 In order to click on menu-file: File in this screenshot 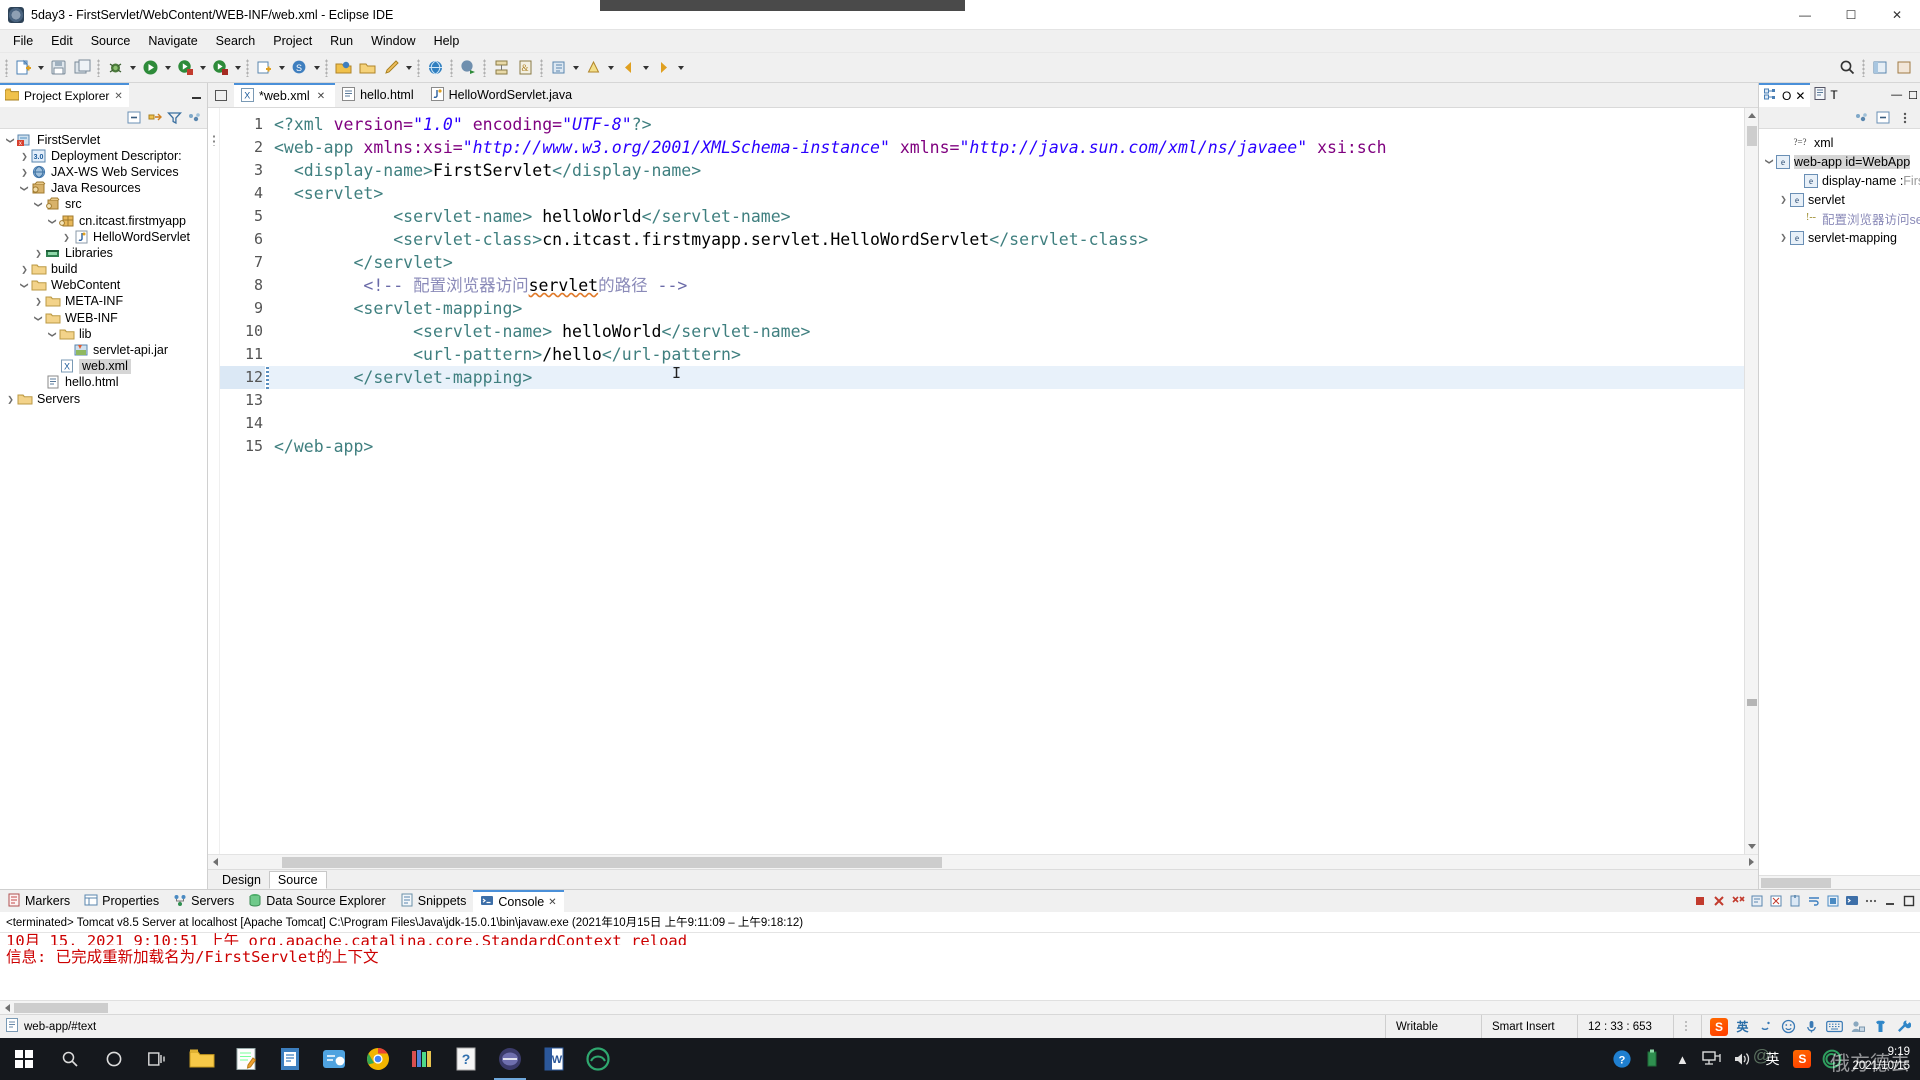, I will do `click(23, 41)`.